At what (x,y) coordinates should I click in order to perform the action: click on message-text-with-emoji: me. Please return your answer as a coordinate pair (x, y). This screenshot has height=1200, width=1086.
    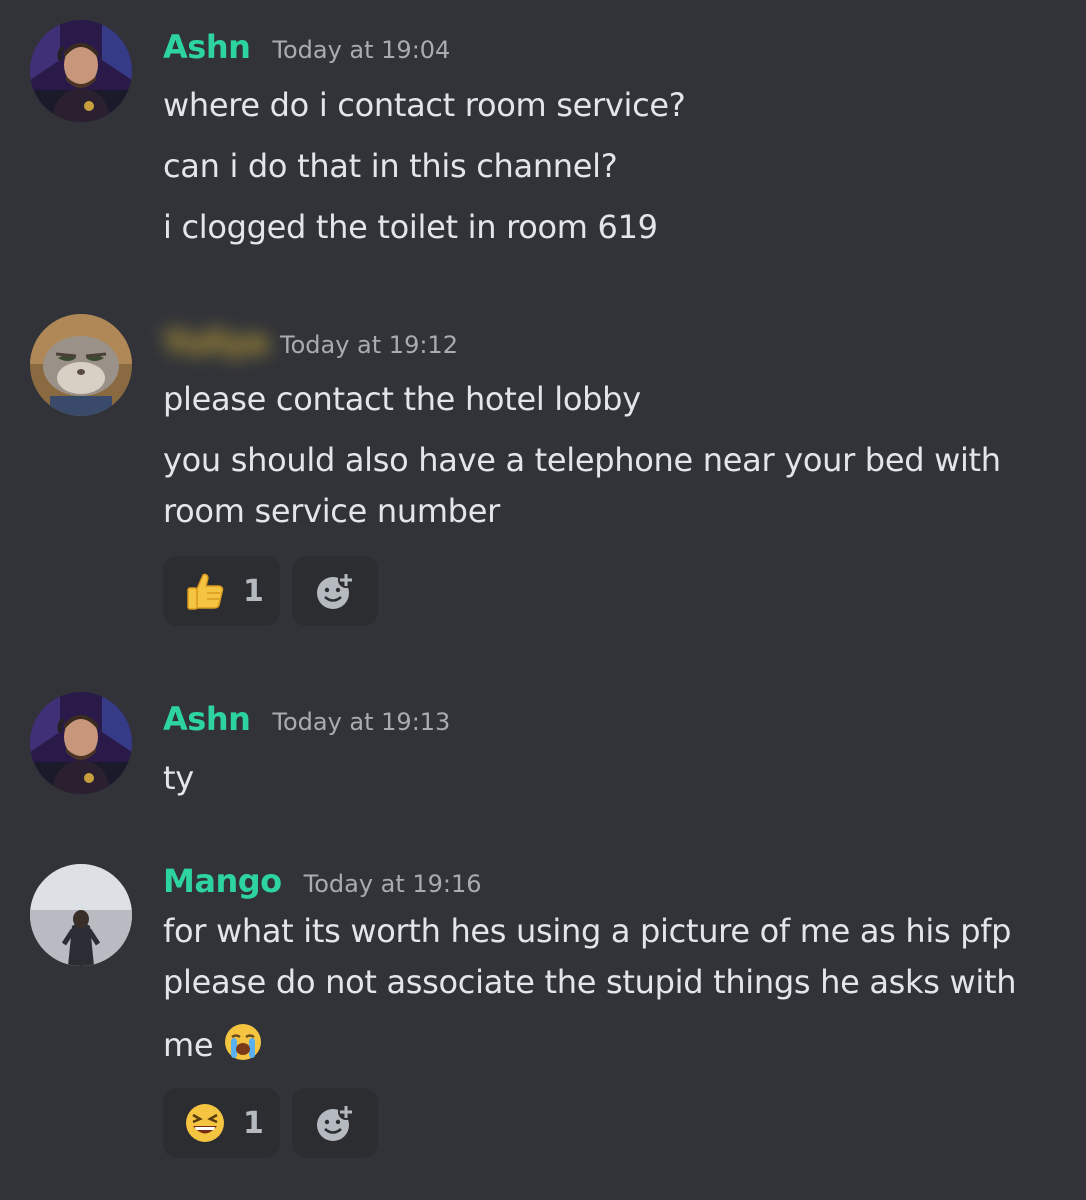
    Looking at the image, I should click on (213, 1046).